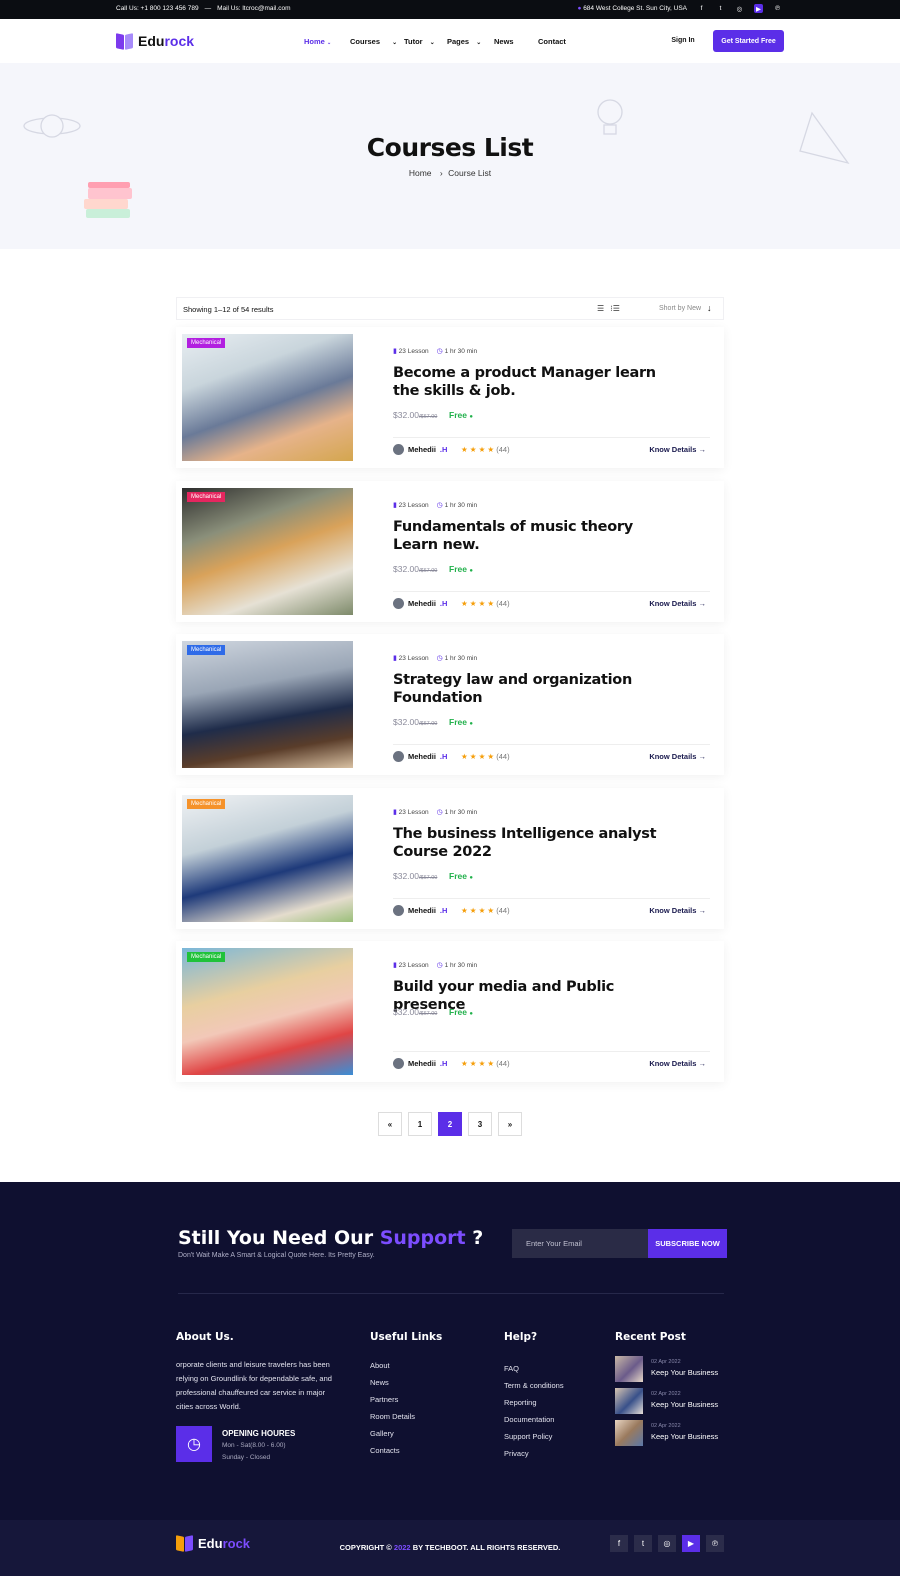 This screenshot has height=1576, width=900. Describe the element at coordinates (406, 415) in the screenshot. I see `price-current: $32.00` at that location.